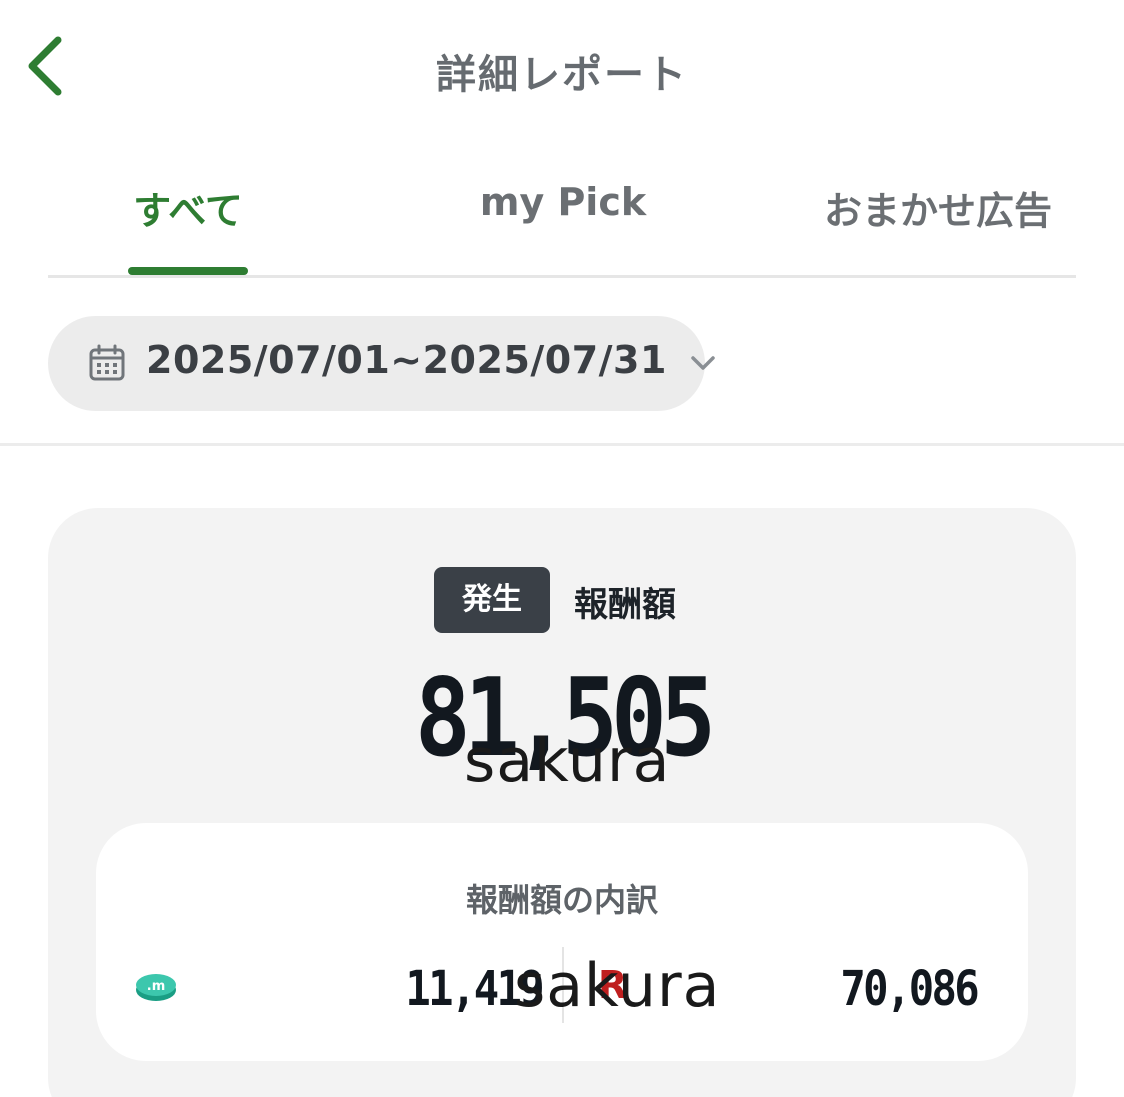 The width and height of the screenshot is (1124, 1097). What do you see at coordinates (562, 444) in the screenshot?
I see `section-divider` at bounding box center [562, 444].